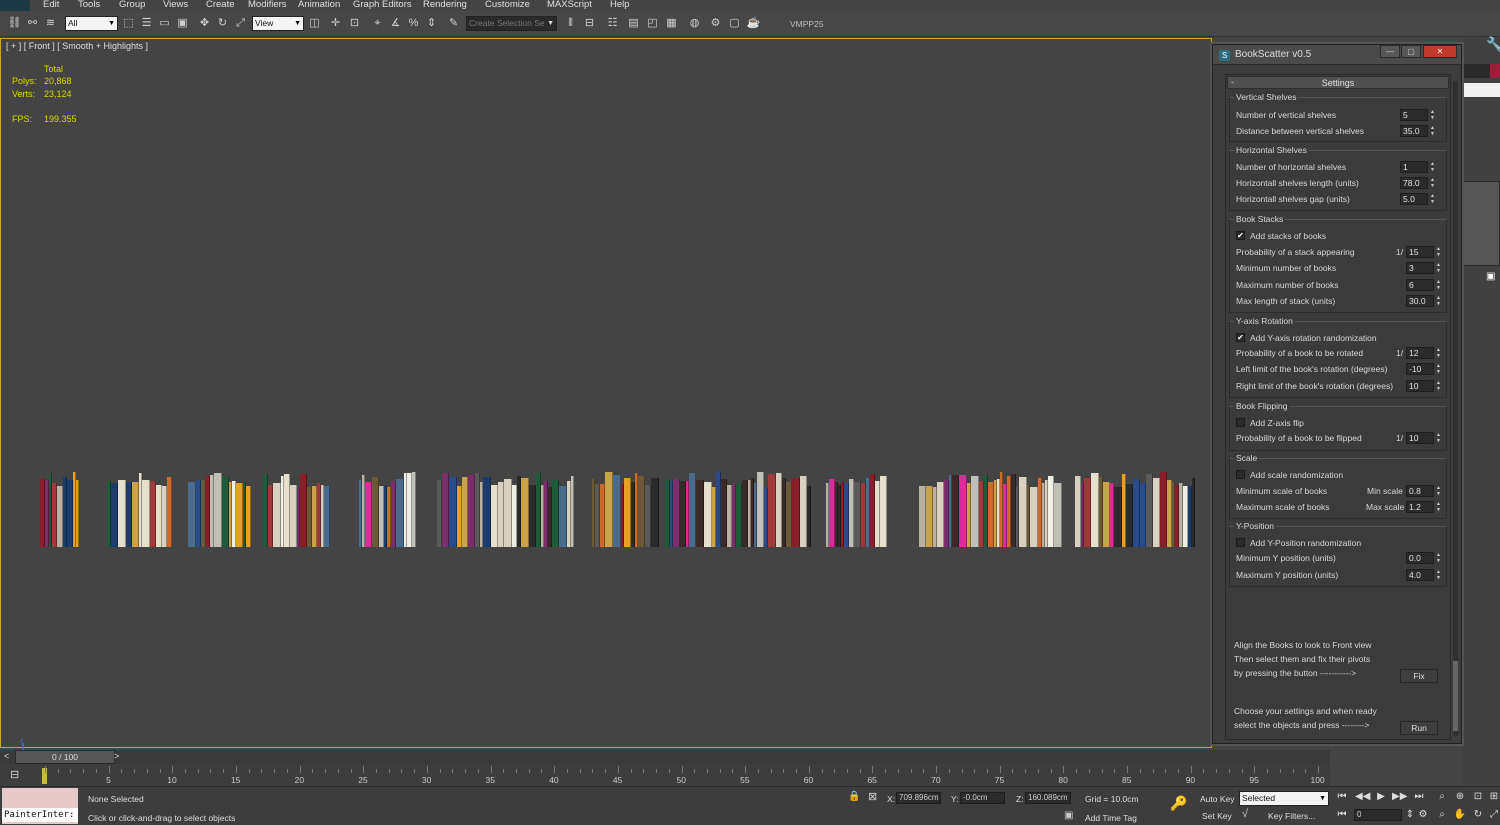 Image resolution: width=1500 pixels, height=825 pixels. I want to click on menu-modifiers: Modifiers, so click(267, 5).